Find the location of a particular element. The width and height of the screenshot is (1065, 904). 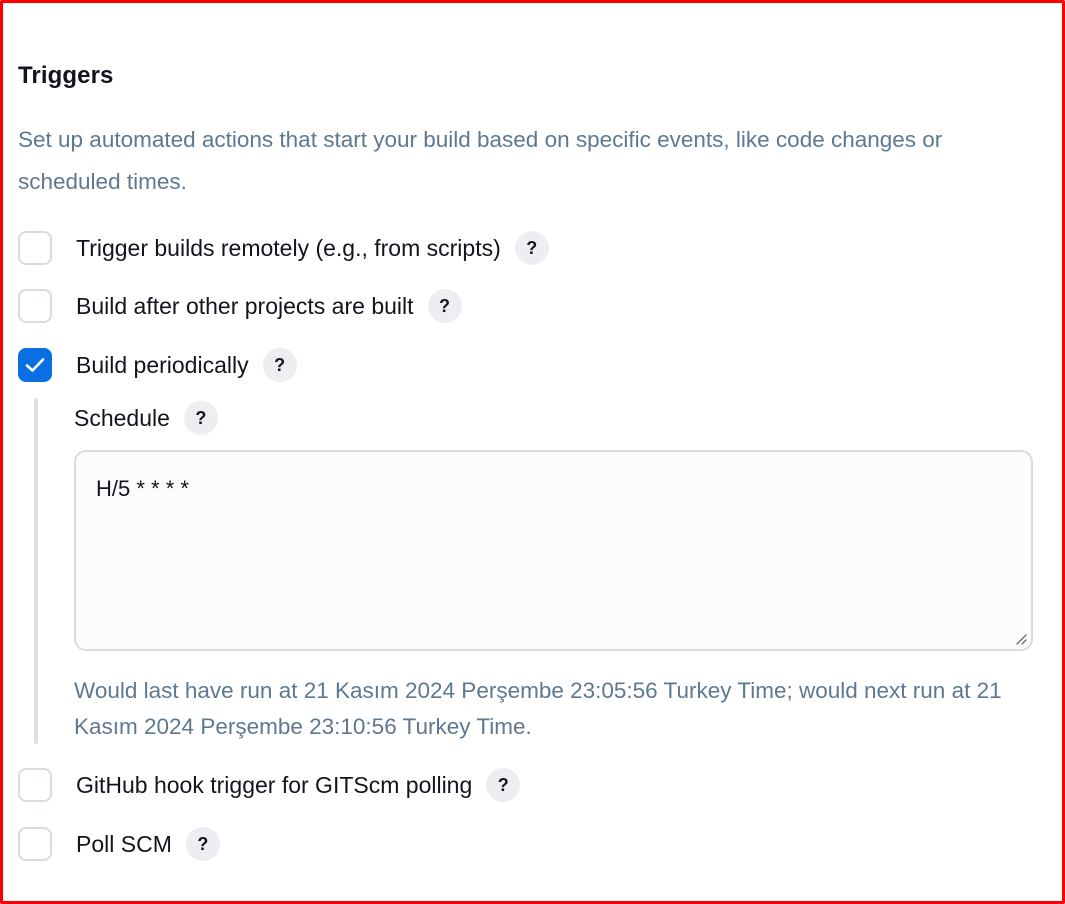

nested-section-rule is located at coordinates (36, 571).